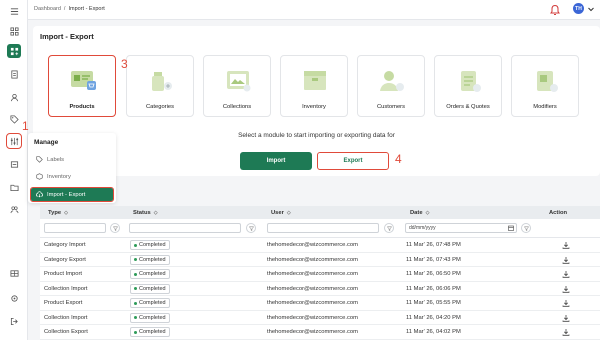 The height and width of the screenshot is (340, 600). What do you see at coordinates (14, 141) in the screenshot?
I see `settings-icon` at bounding box center [14, 141].